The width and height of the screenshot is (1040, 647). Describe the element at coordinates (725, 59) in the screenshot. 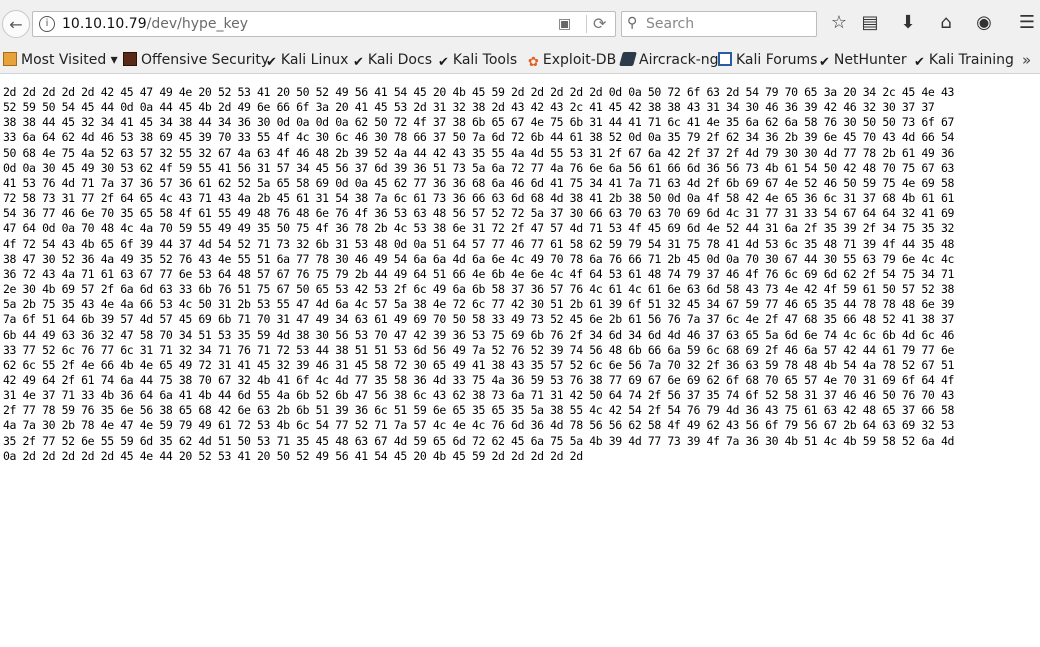

I see `forum-icon` at that location.